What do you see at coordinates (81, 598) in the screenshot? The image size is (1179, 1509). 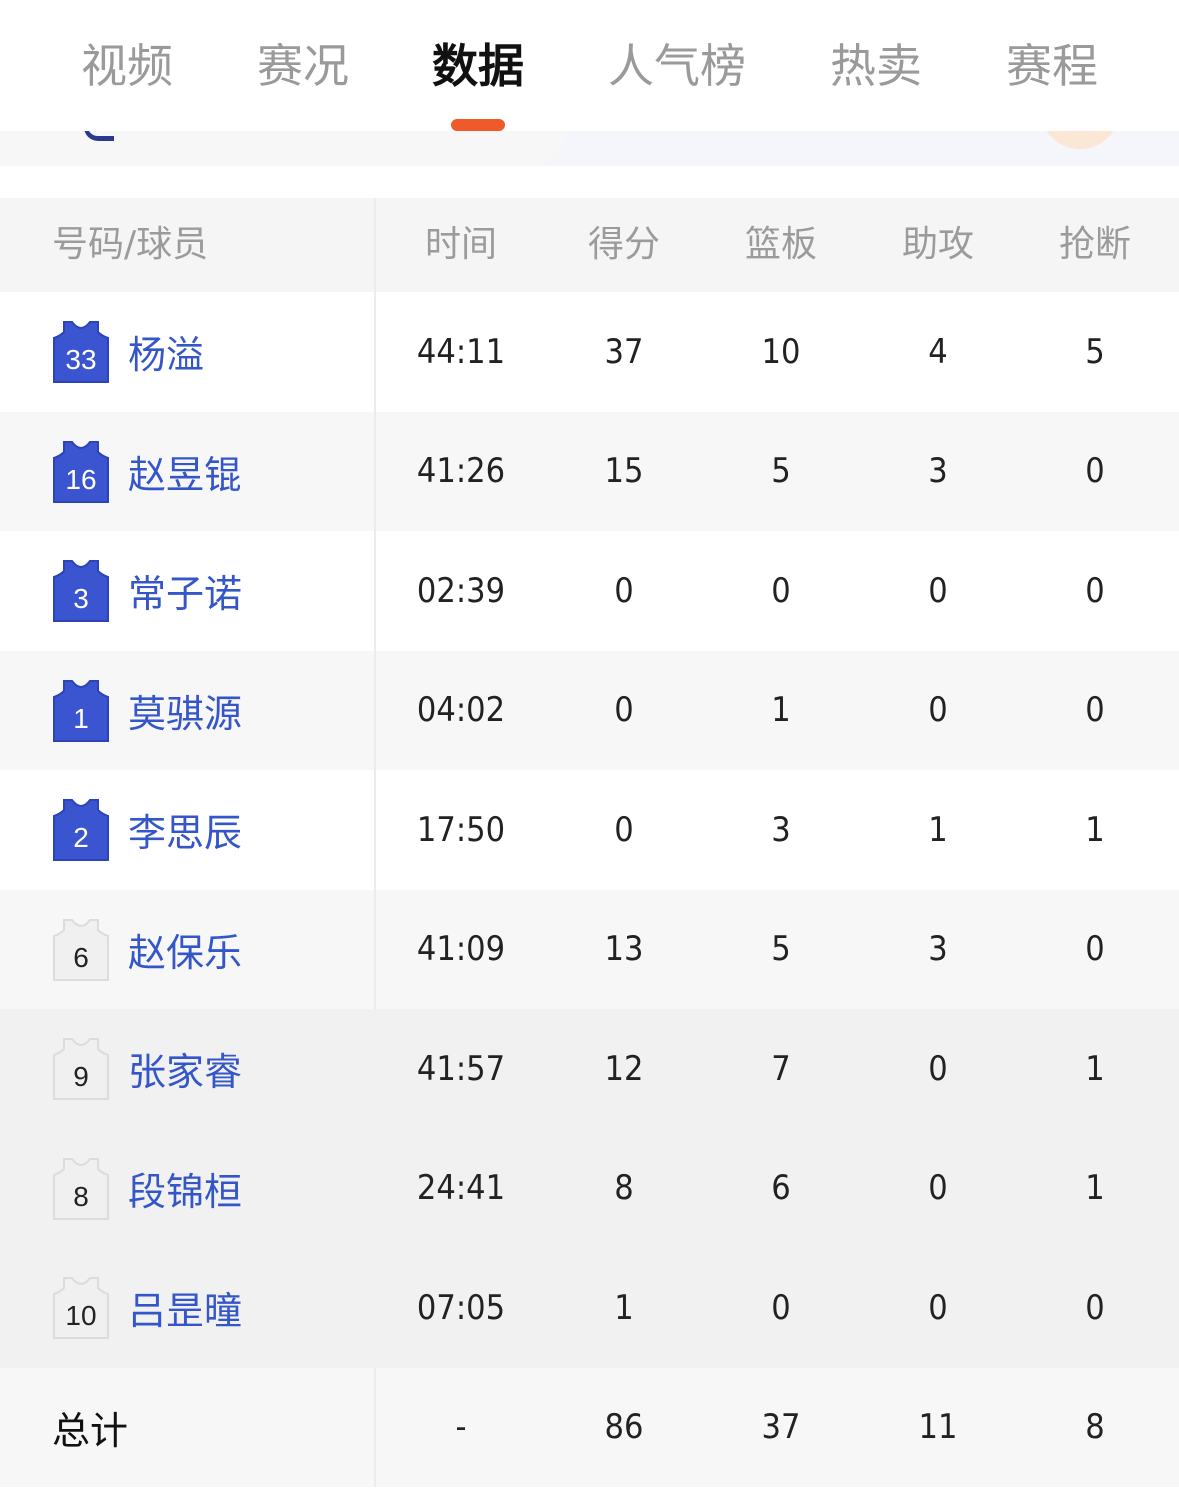 I see `jersey-number: 3` at bounding box center [81, 598].